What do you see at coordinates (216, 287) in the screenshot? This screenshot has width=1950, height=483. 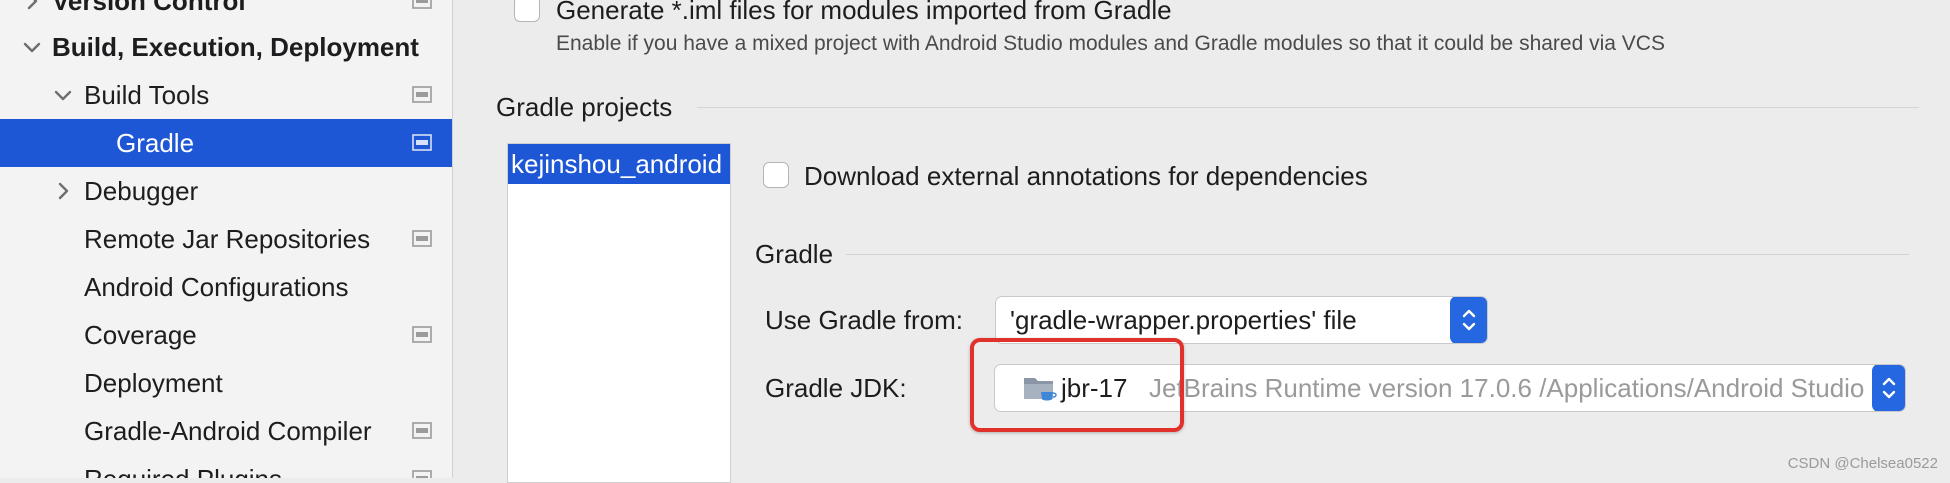 I see `sidebar-item-label: Android Configurations` at bounding box center [216, 287].